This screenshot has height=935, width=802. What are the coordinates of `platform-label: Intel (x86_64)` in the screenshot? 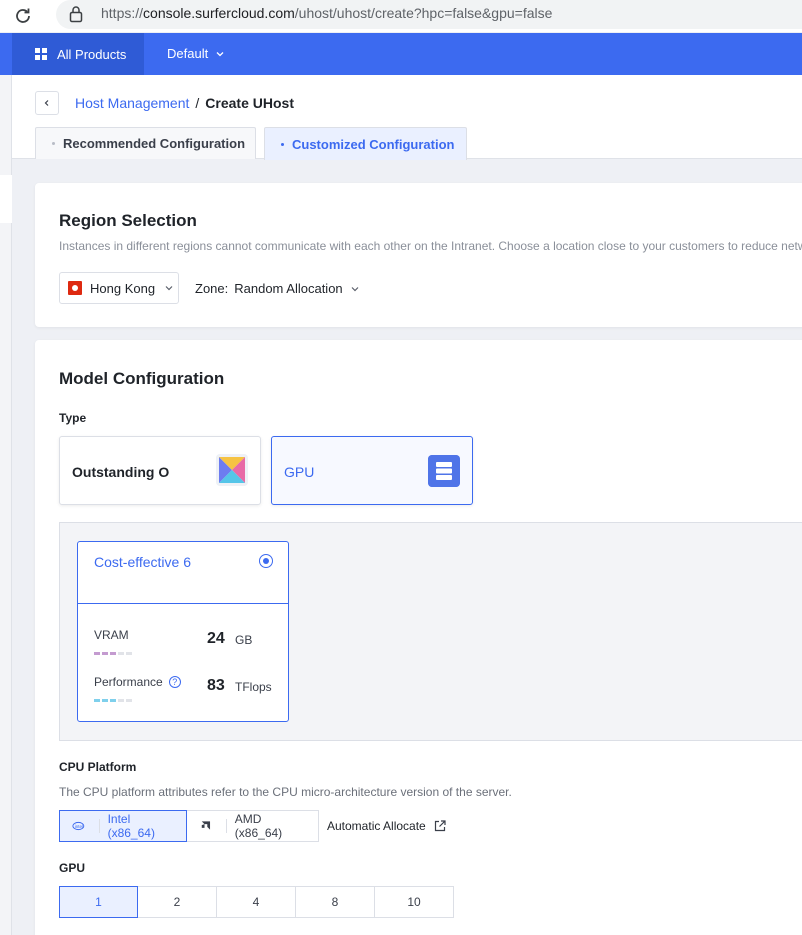 It's located at (131, 826).